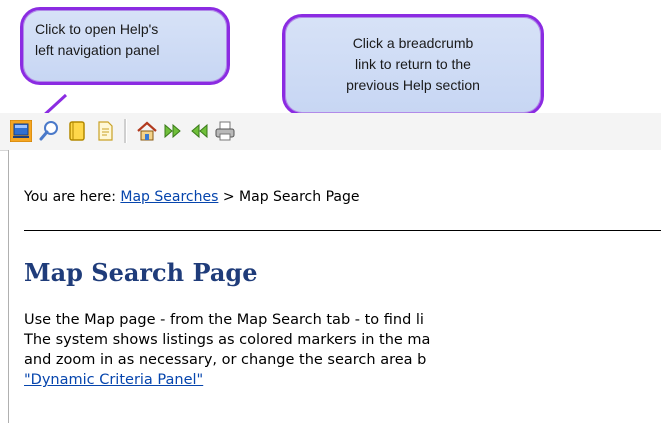  I want to click on help-toolbar, so click(330, 132).